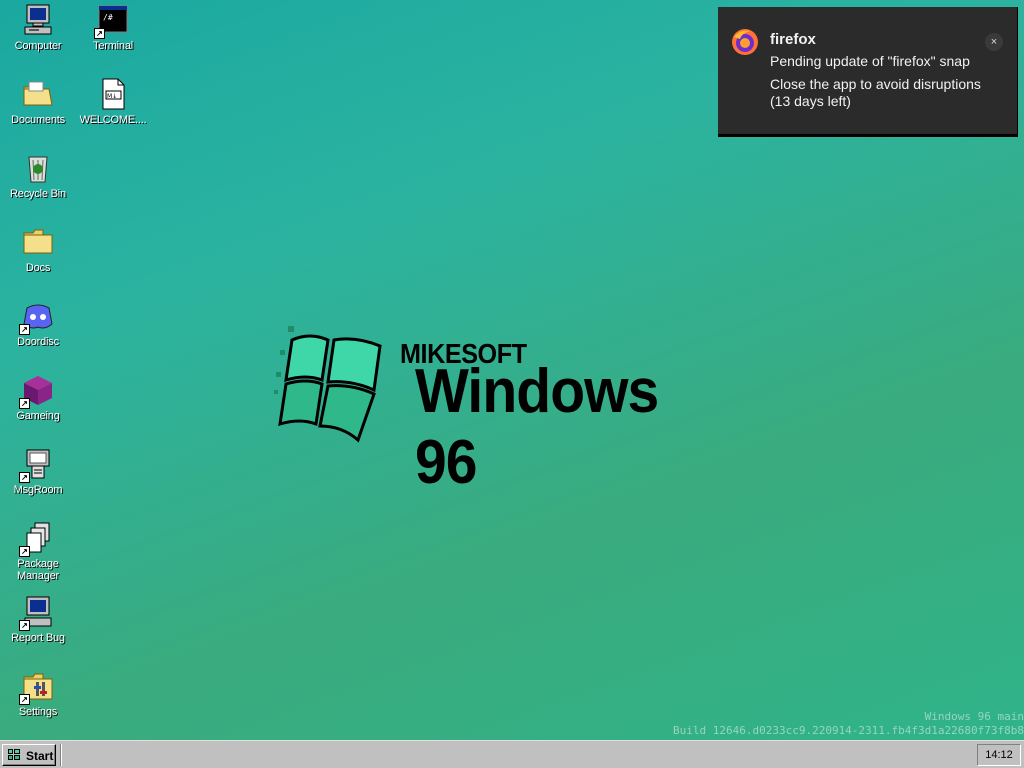 This screenshot has width=1024, height=768. Describe the element at coordinates (38, 342) in the screenshot. I see `icon-label: Doordisc` at that location.